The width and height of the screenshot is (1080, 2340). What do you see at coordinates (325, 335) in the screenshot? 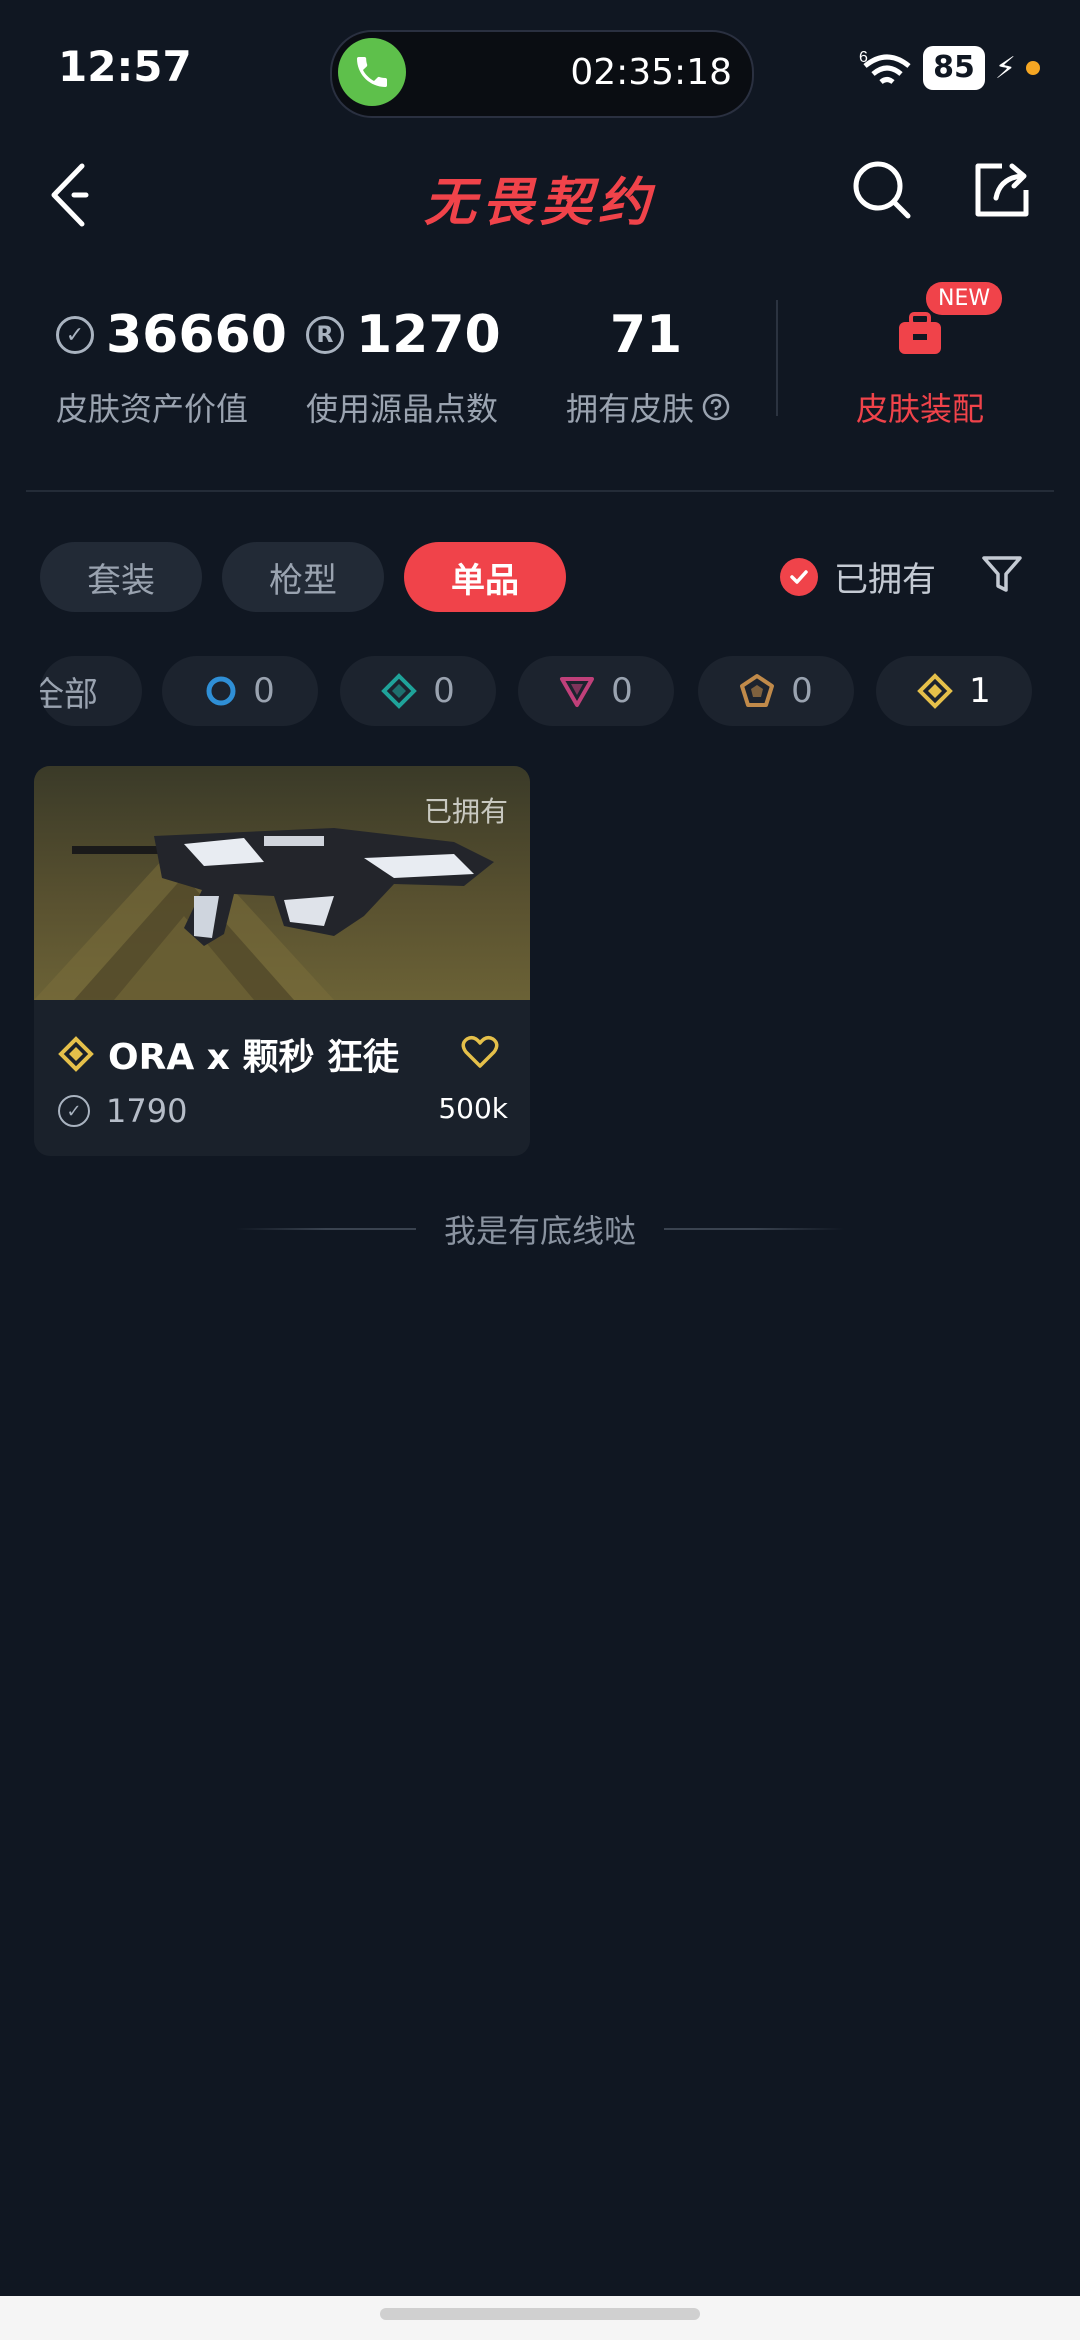
I see `radianite-coin-icon: R` at bounding box center [325, 335].